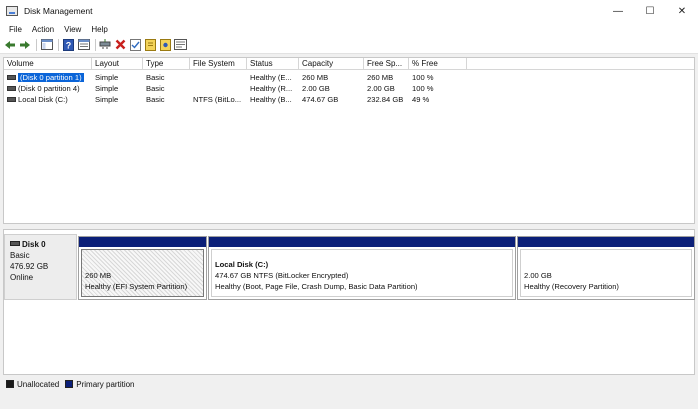  Describe the element at coordinates (180, 44) in the screenshot. I see `rescan-icon` at that location.